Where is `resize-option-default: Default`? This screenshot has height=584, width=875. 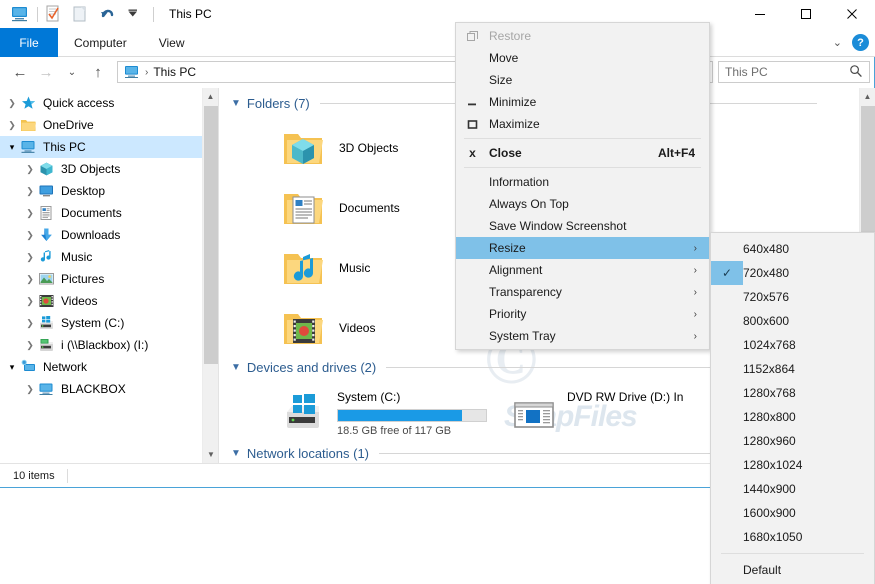 resize-option-default: Default is located at coordinates (792, 570).